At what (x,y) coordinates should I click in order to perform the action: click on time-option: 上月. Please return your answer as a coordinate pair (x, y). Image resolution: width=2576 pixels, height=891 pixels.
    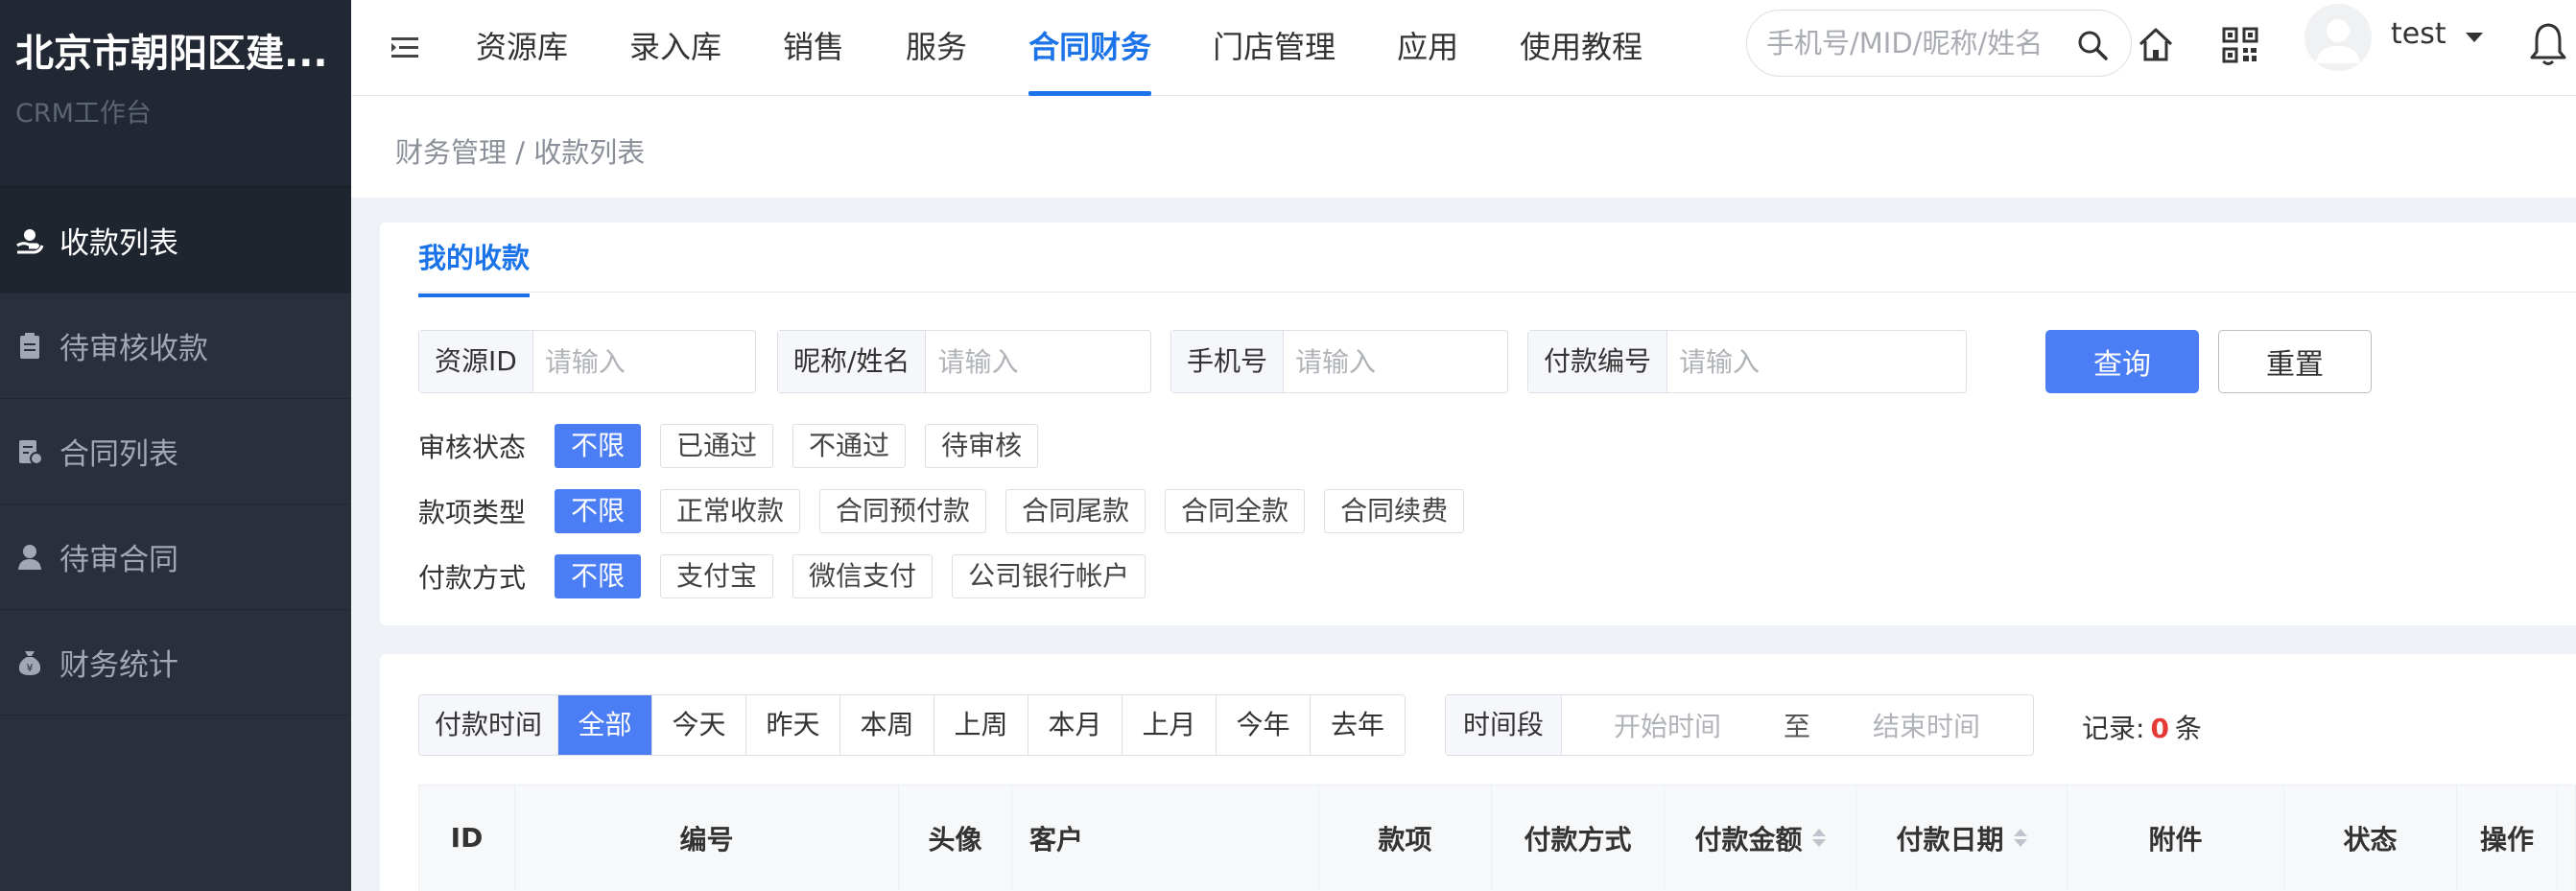
    Looking at the image, I should click on (1170, 725).